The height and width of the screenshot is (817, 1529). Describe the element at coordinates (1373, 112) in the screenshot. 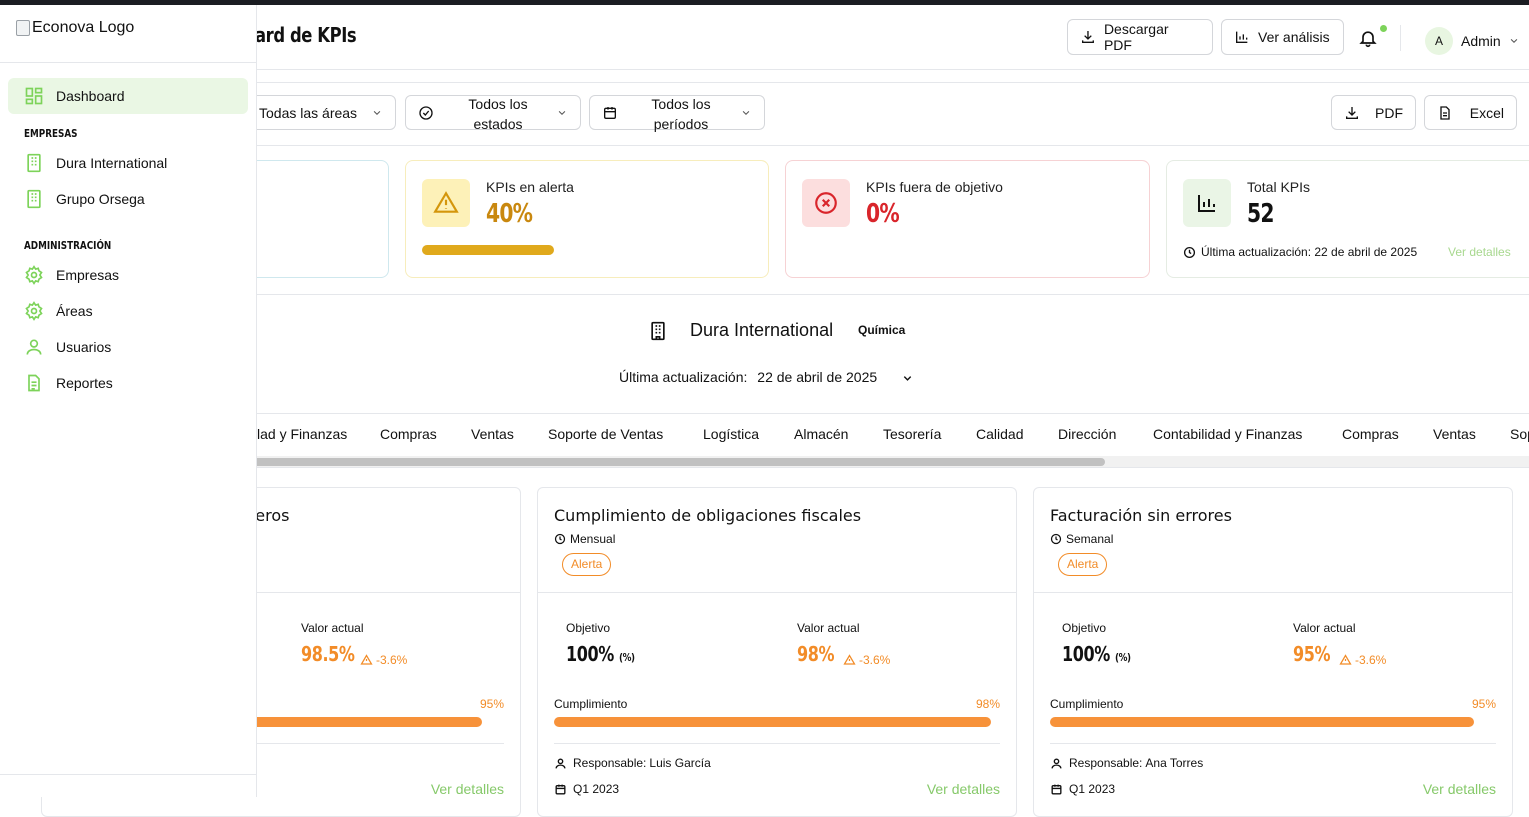

I see `export-pdf-button: PDF` at that location.